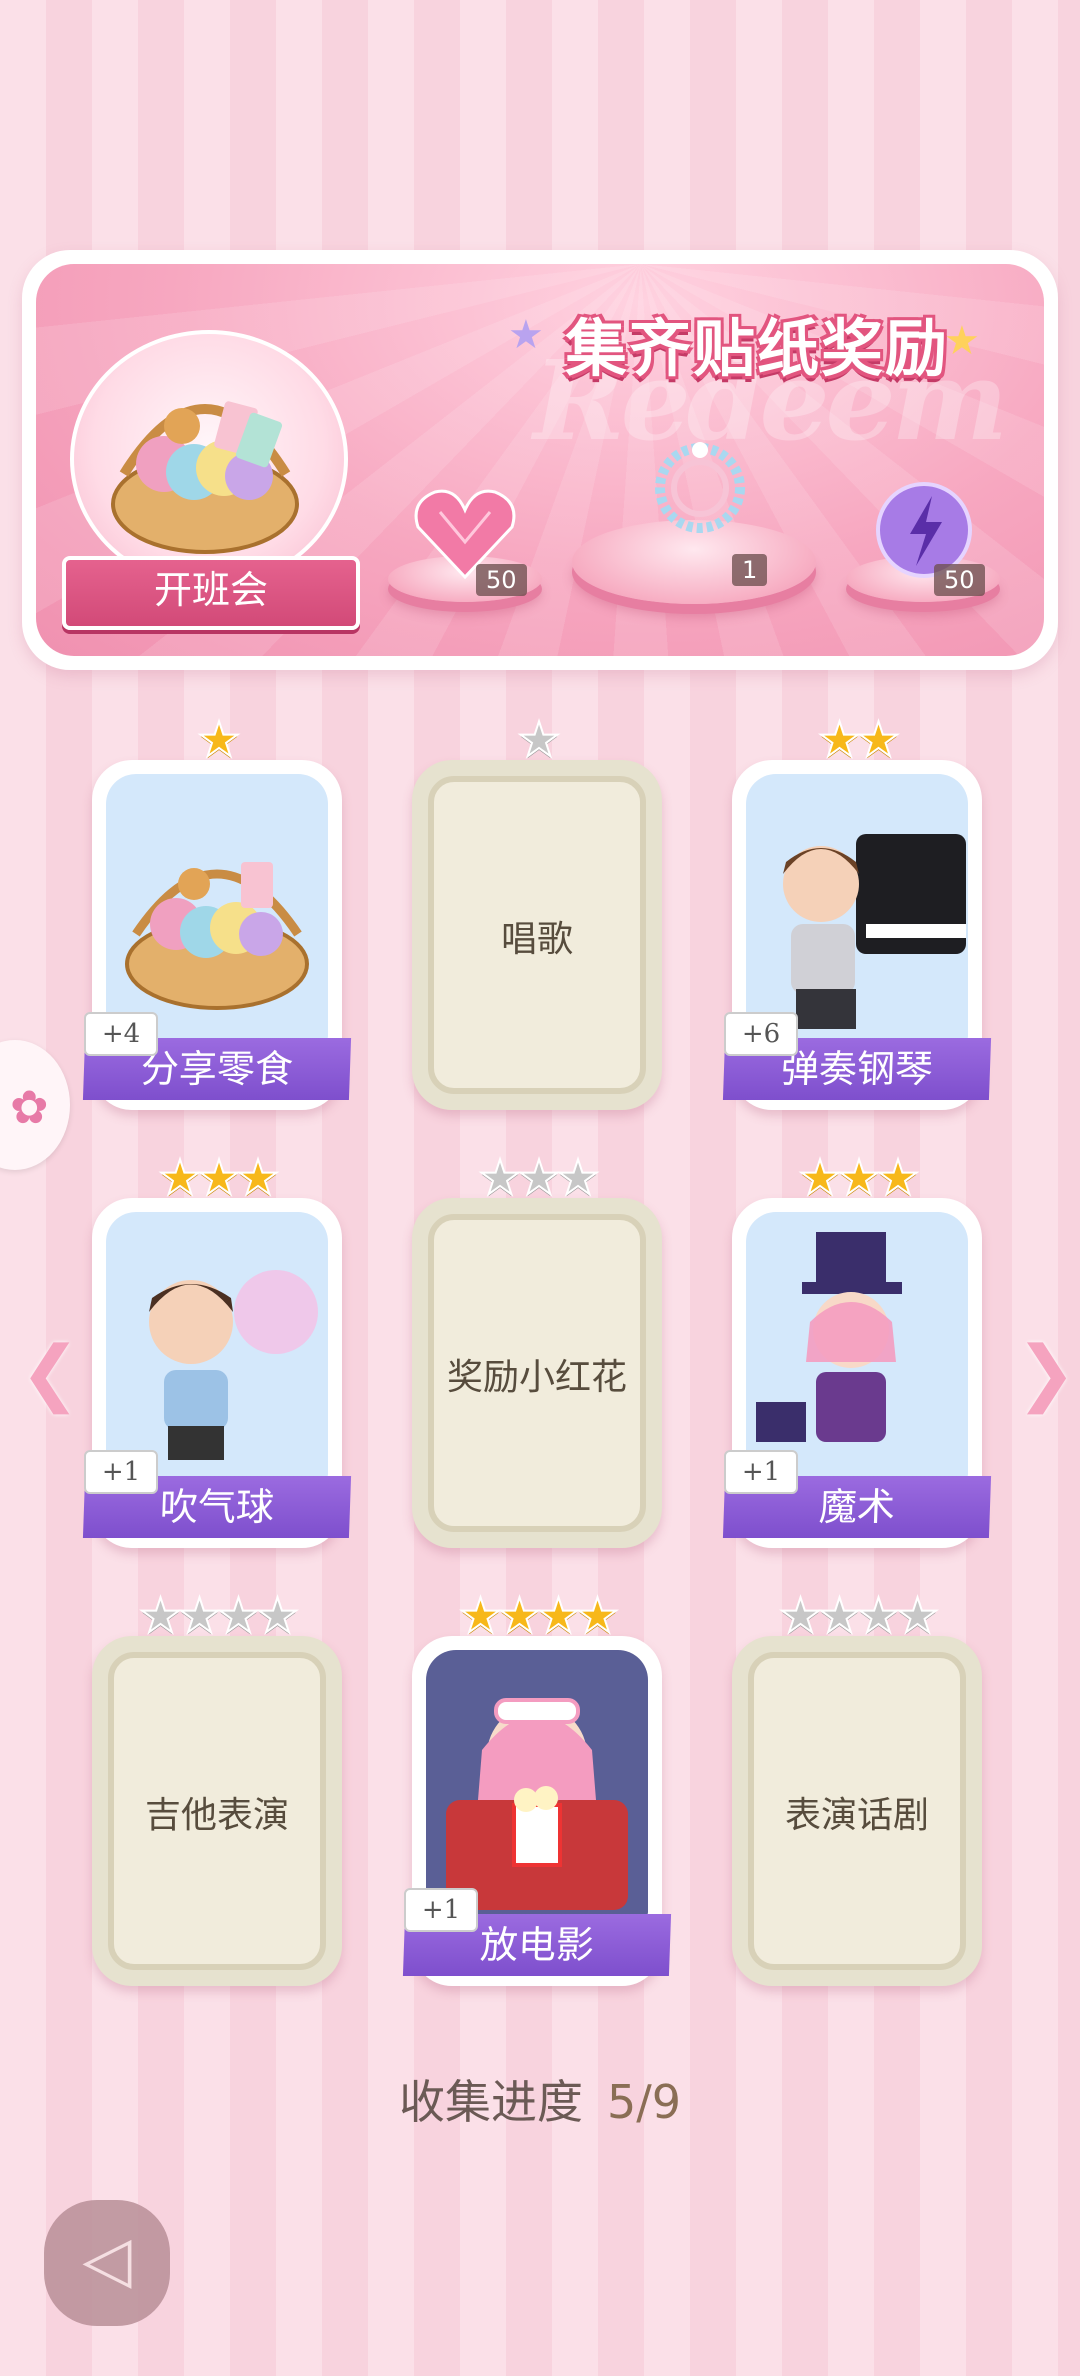 This screenshot has height=2376, width=1080. What do you see at coordinates (874, 931) in the screenshot?
I see `boy-piano-icon` at bounding box center [874, 931].